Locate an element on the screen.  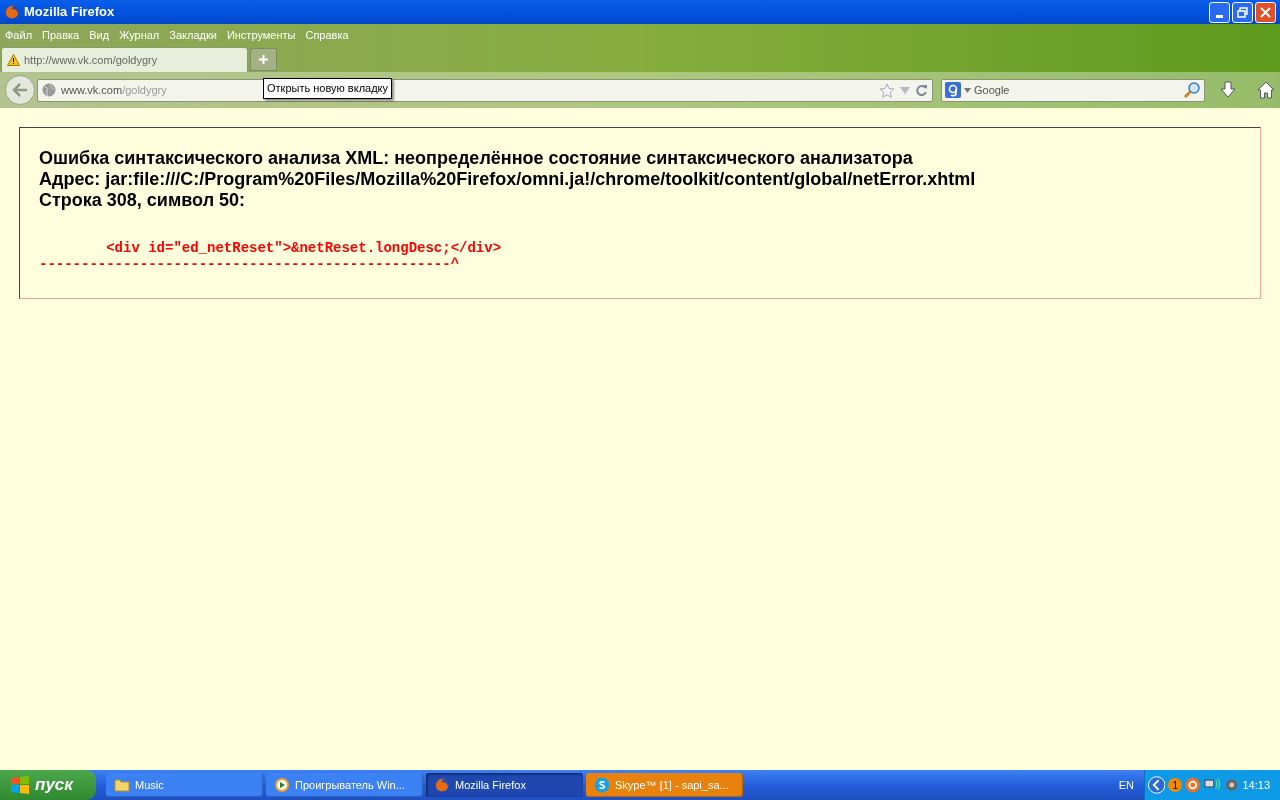
start-button: пуск is located at coordinates (48, 785).